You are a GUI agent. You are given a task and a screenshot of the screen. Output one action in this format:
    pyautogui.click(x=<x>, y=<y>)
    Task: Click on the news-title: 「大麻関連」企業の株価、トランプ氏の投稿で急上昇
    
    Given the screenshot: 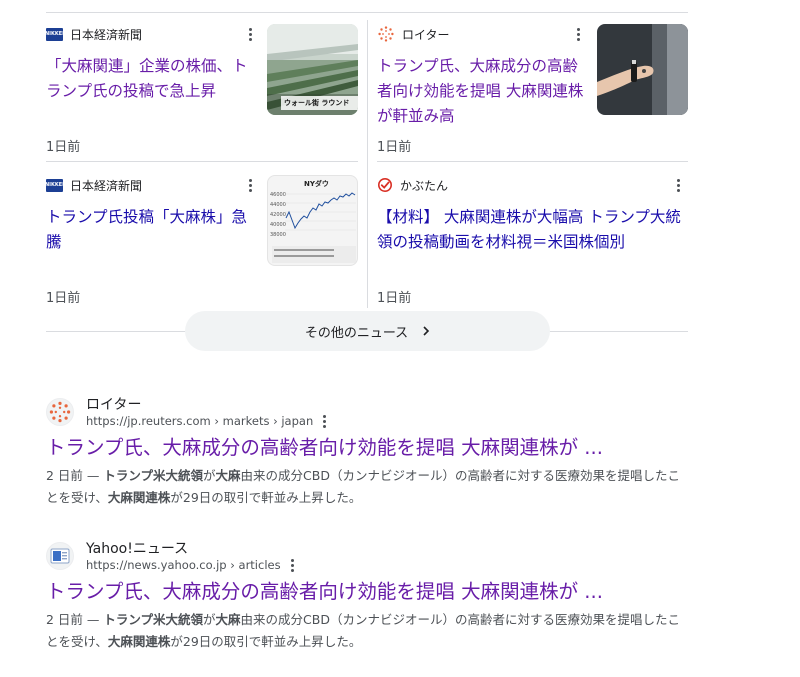 What is the action you would take?
    pyautogui.click(x=151, y=79)
    